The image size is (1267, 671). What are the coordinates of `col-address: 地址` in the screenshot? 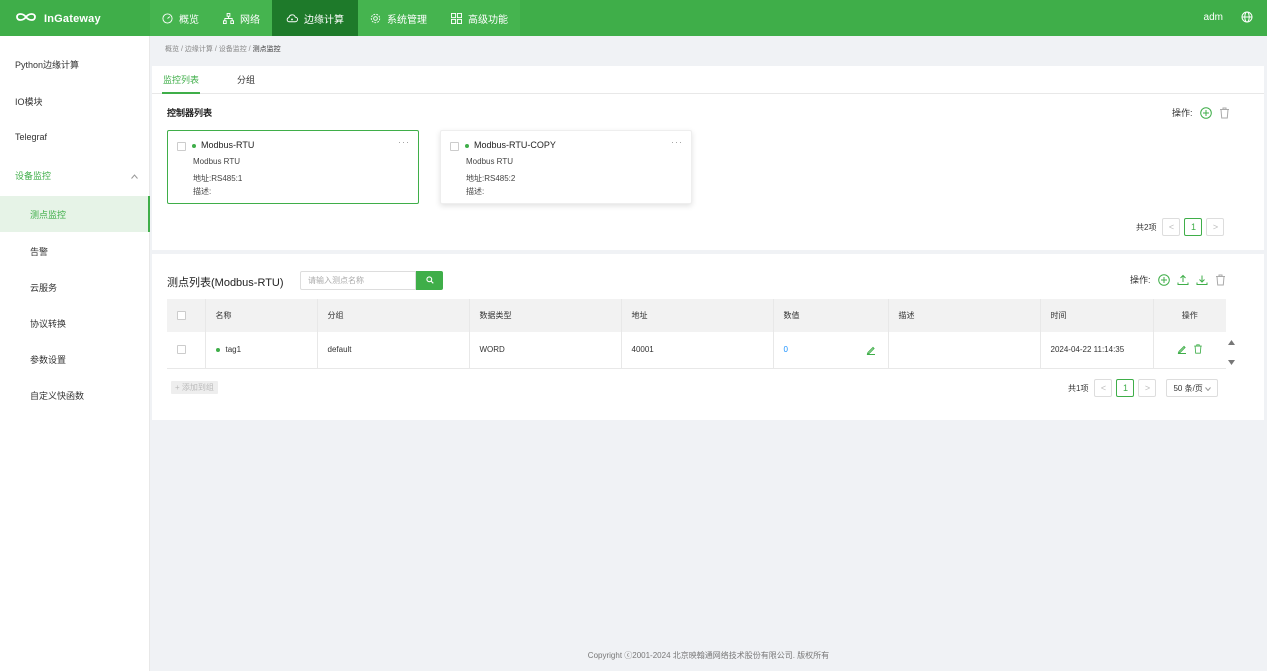 It's located at (697, 315).